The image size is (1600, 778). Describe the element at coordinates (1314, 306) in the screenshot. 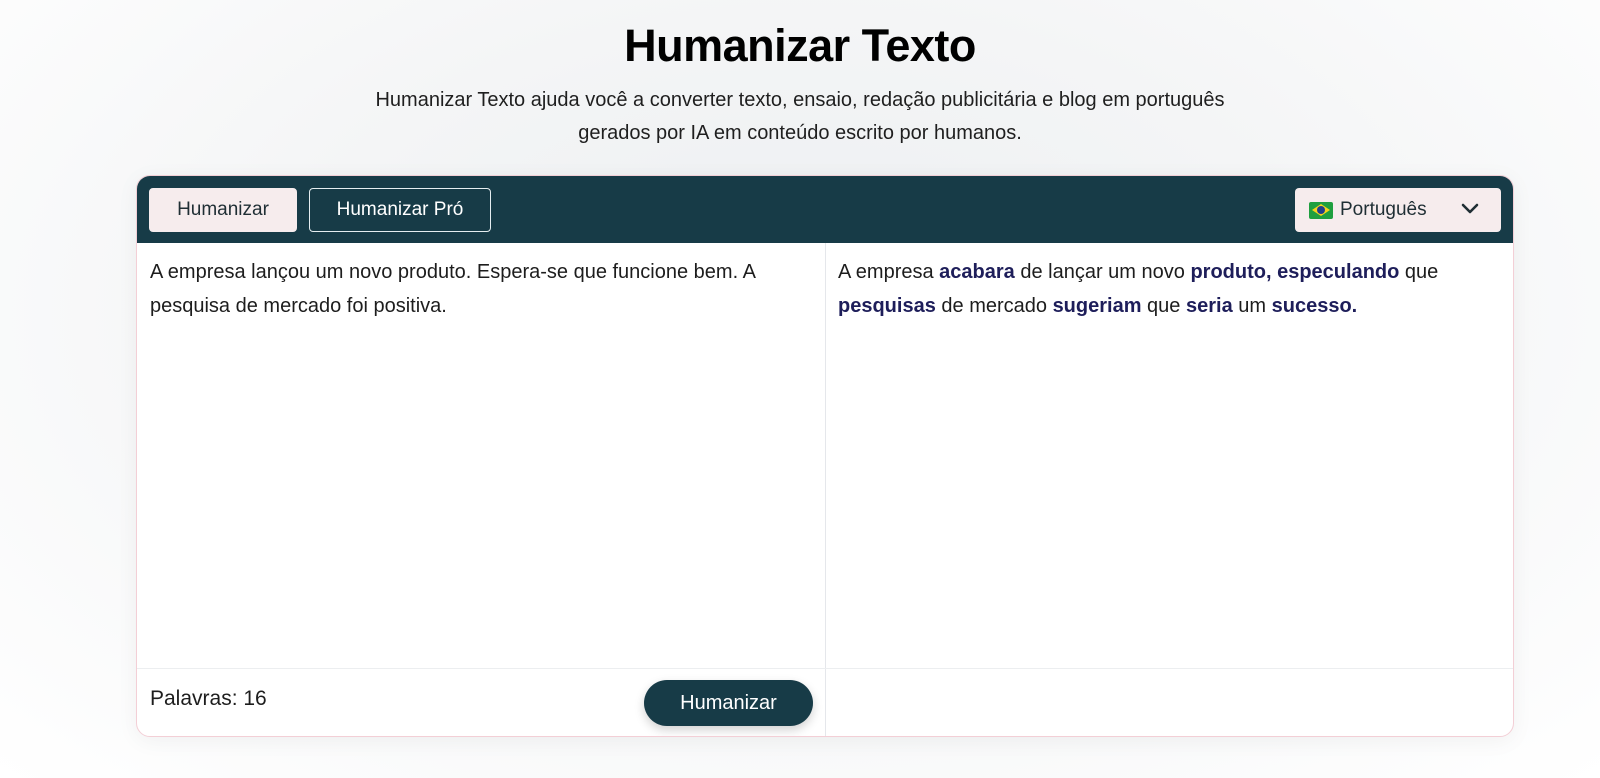

I see `changed-word: sucesso.` at that location.